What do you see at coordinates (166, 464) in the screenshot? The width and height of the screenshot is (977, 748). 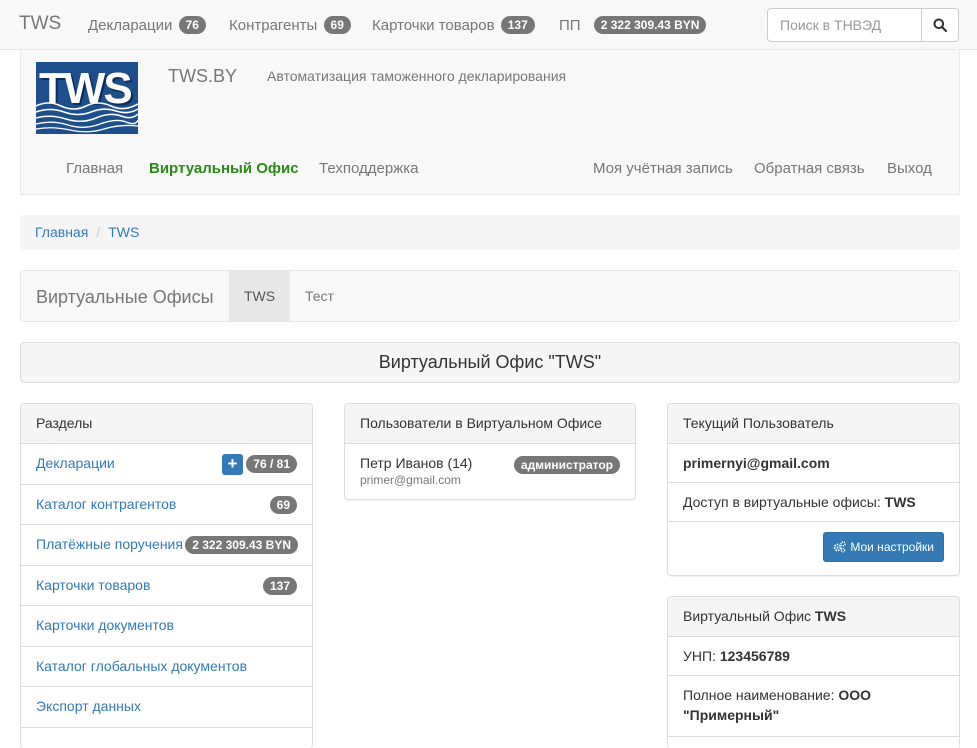 I see `section-item-declarations: Декларации + 76 / 81` at bounding box center [166, 464].